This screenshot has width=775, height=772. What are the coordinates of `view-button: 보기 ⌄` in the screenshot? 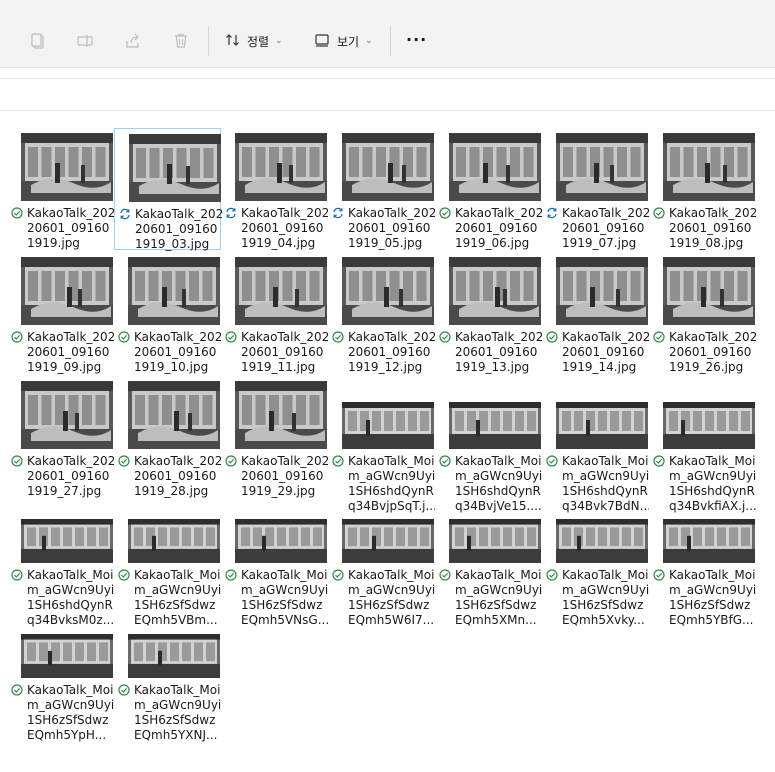 It's located at (344, 41).